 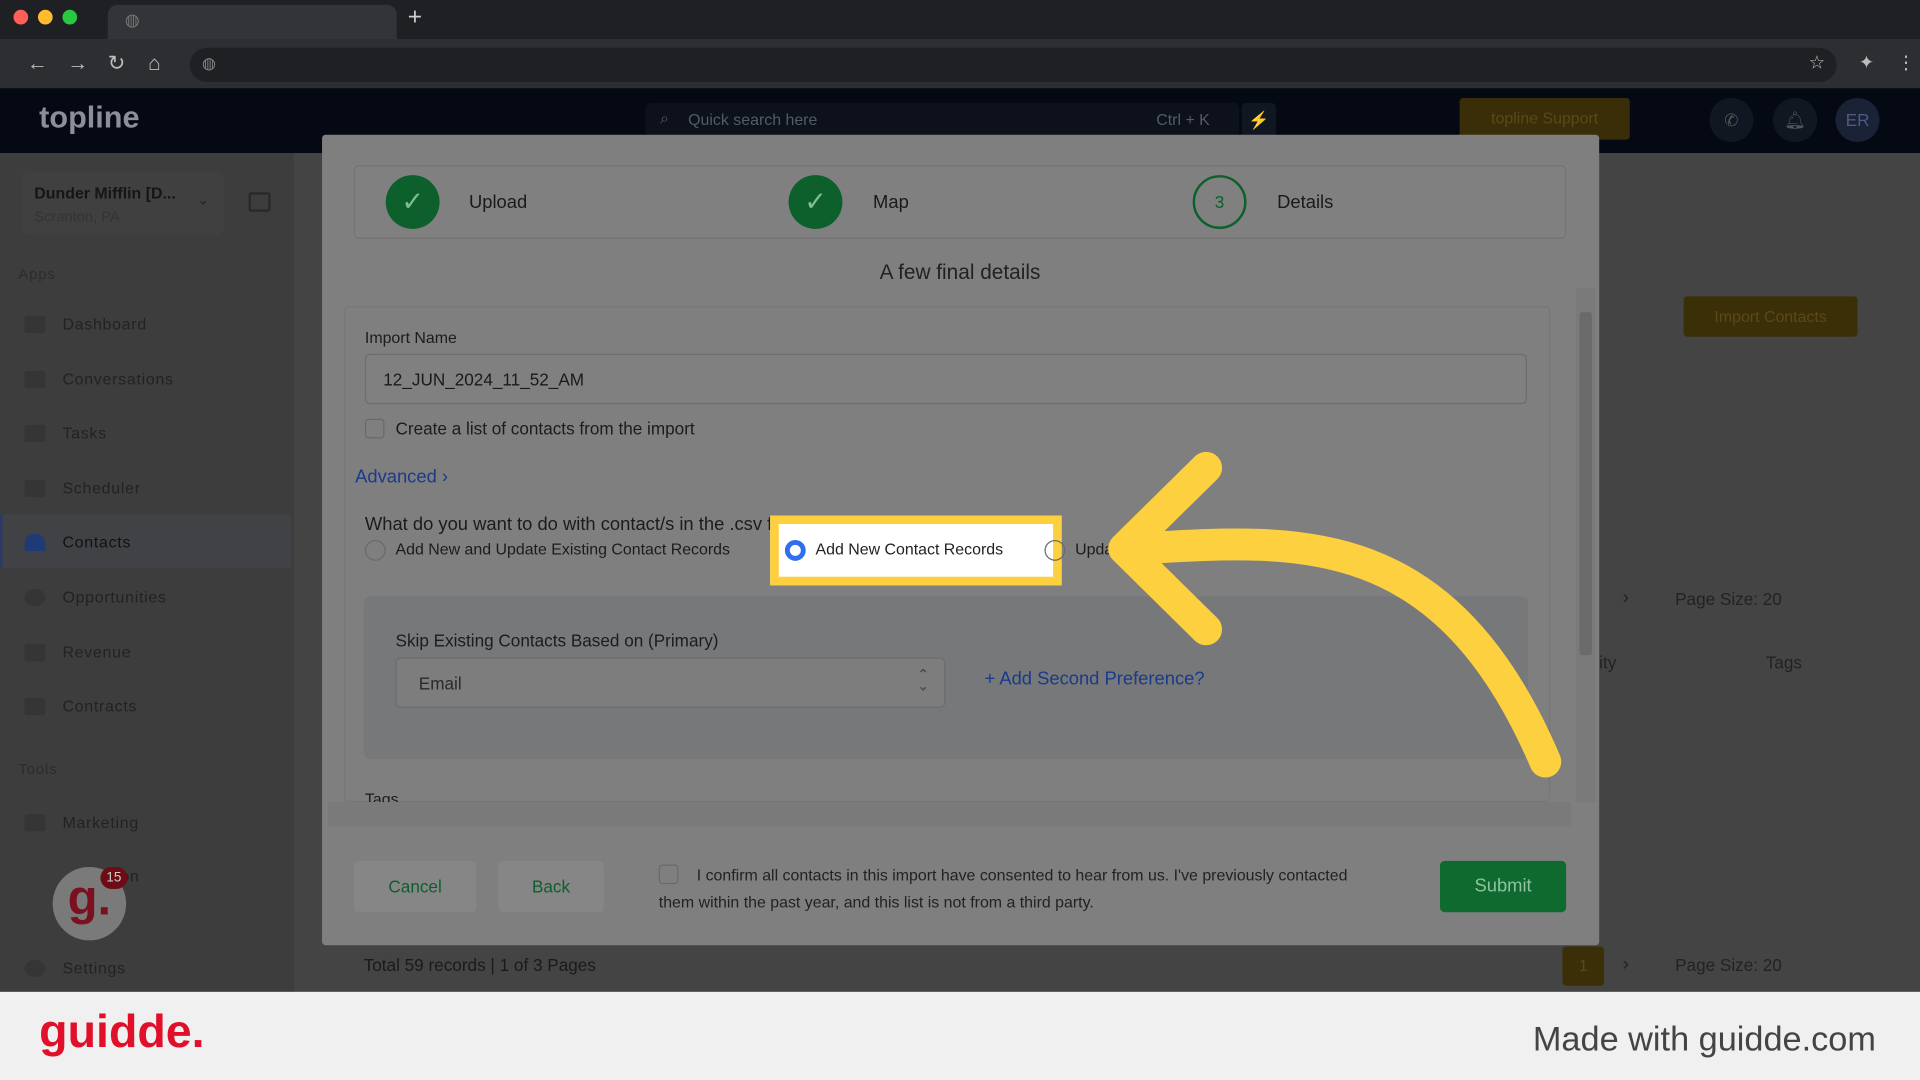 What do you see at coordinates (1704, 1039) in the screenshot?
I see `made-with-text: Made with guidde.com` at bounding box center [1704, 1039].